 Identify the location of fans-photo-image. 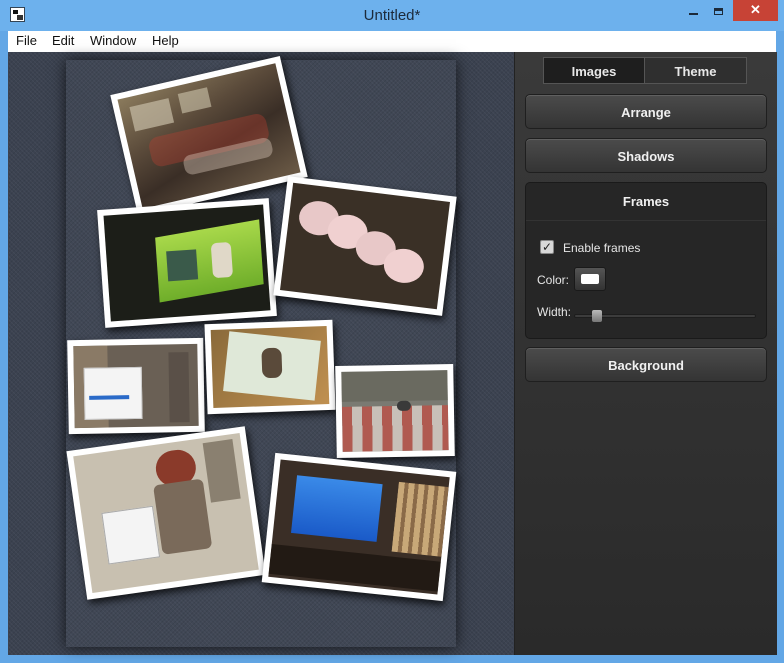
(365, 246).